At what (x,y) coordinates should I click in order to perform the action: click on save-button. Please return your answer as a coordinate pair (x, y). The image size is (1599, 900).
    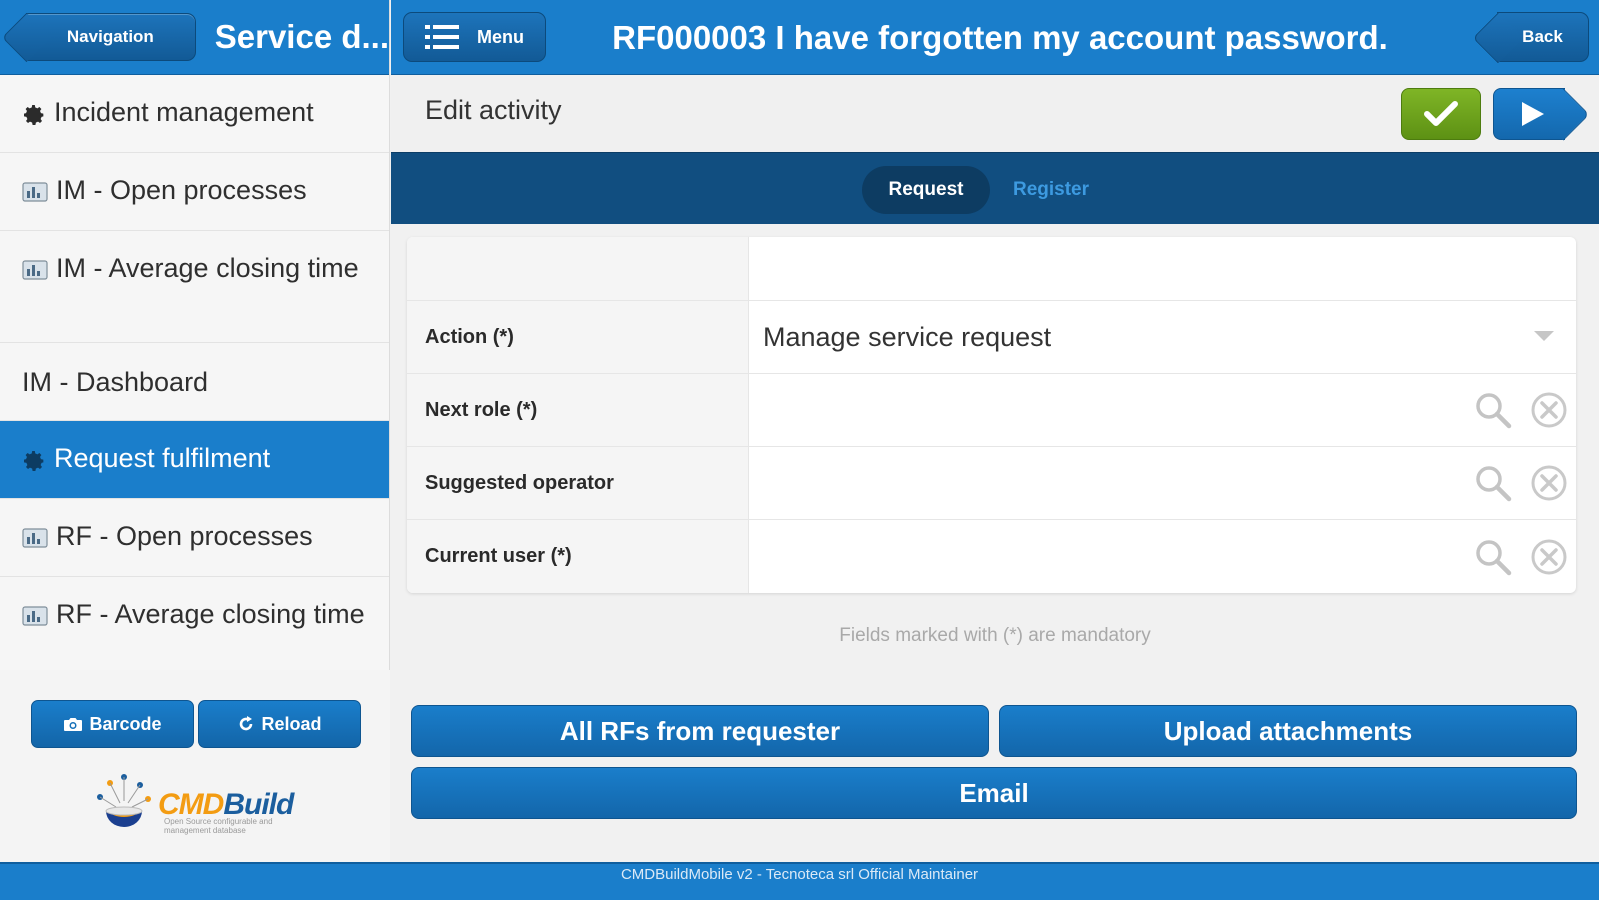
    Looking at the image, I should click on (1441, 114).